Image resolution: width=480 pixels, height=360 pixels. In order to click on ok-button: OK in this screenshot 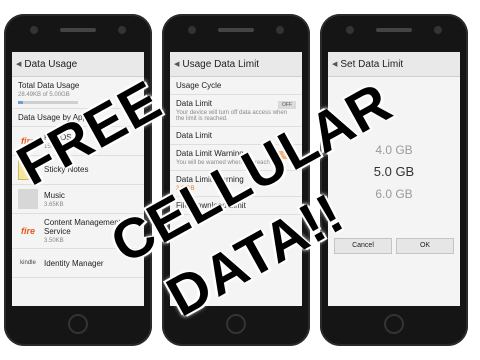, I will do `click(425, 246)`.